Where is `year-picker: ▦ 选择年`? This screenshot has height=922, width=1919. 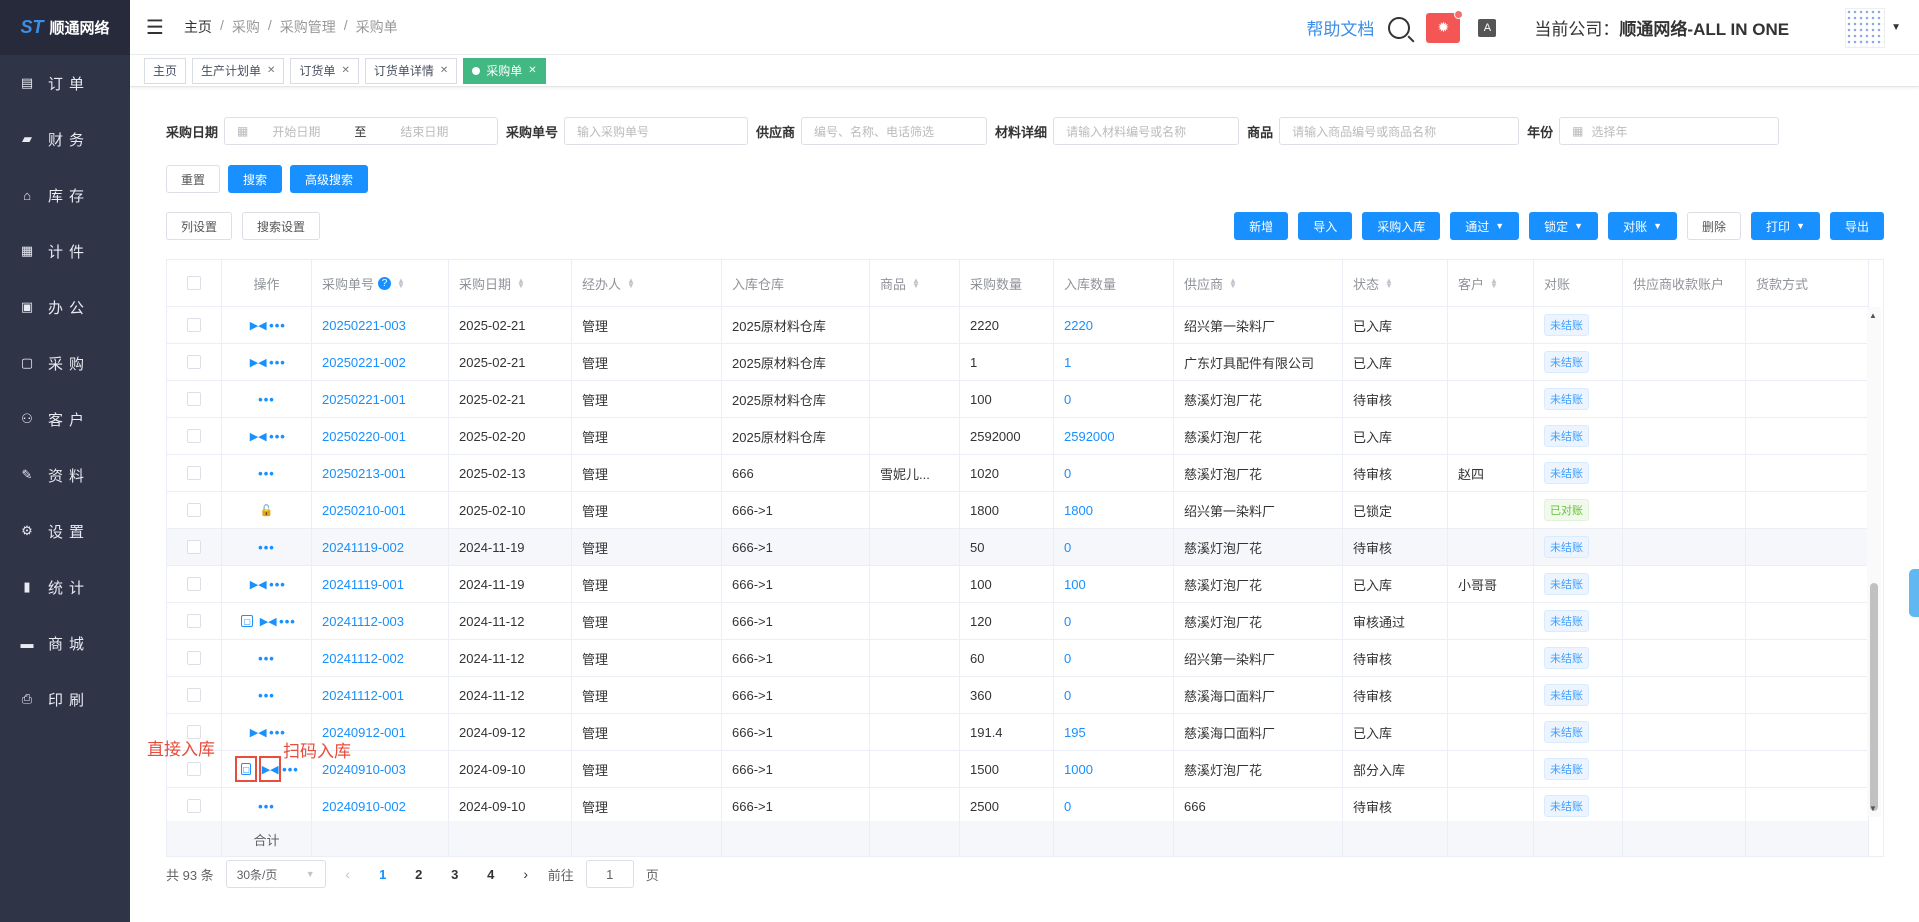 year-picker: ▦ 选择年 is located at coordinates (1669, 131).